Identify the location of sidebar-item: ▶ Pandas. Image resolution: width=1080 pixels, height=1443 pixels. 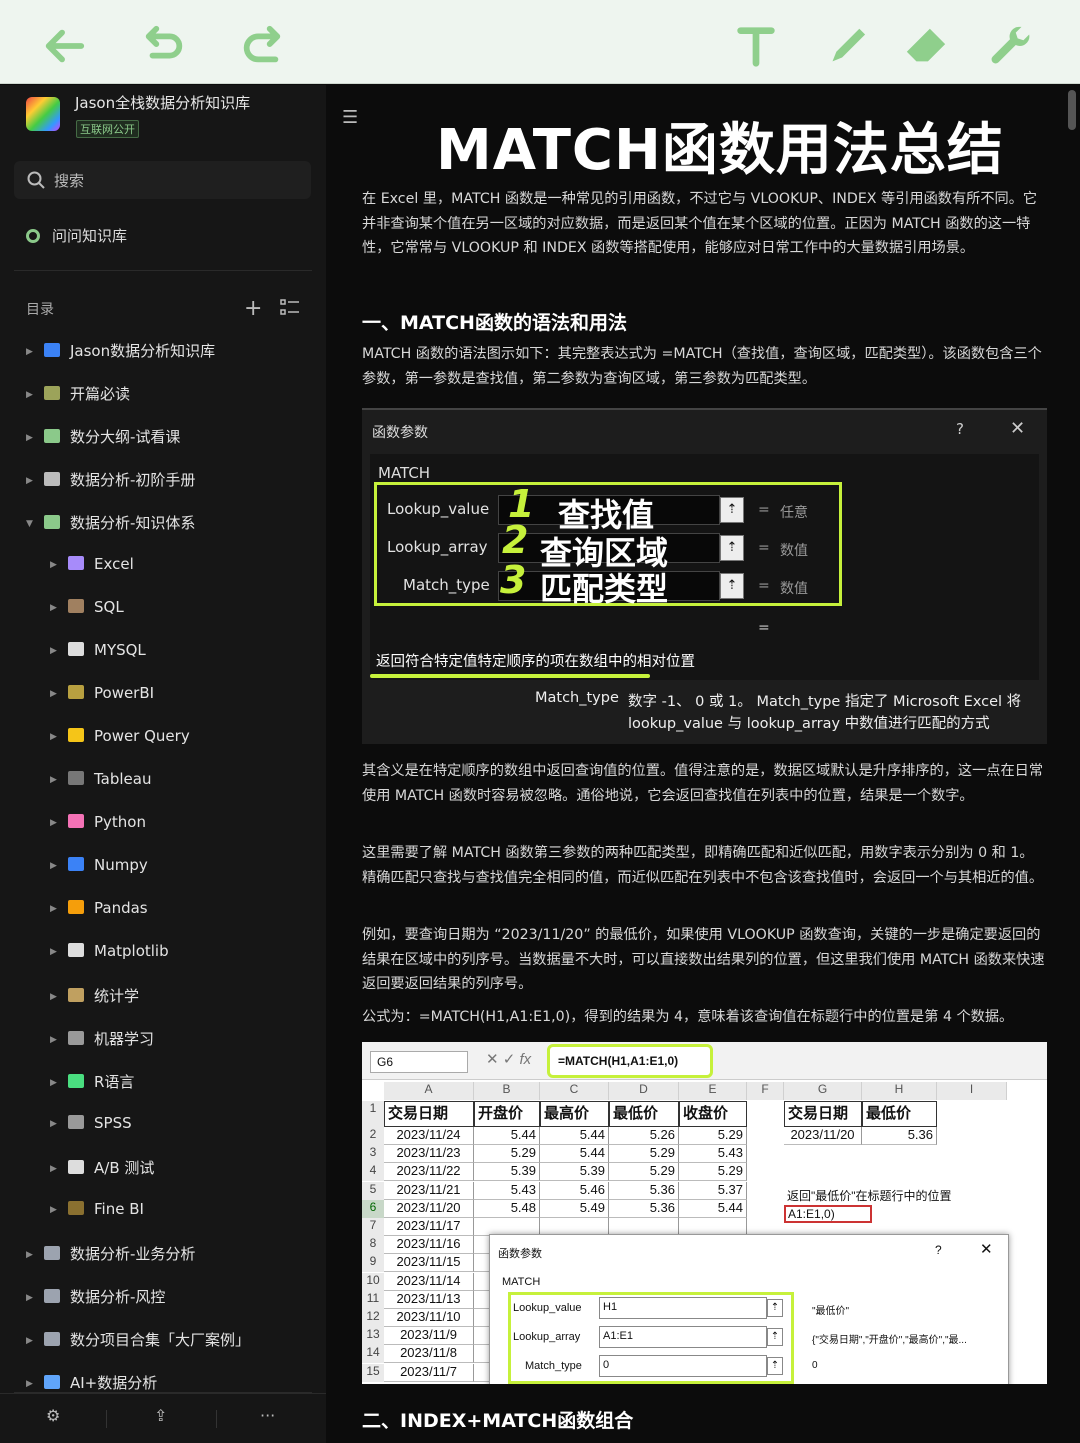
(99, 911).